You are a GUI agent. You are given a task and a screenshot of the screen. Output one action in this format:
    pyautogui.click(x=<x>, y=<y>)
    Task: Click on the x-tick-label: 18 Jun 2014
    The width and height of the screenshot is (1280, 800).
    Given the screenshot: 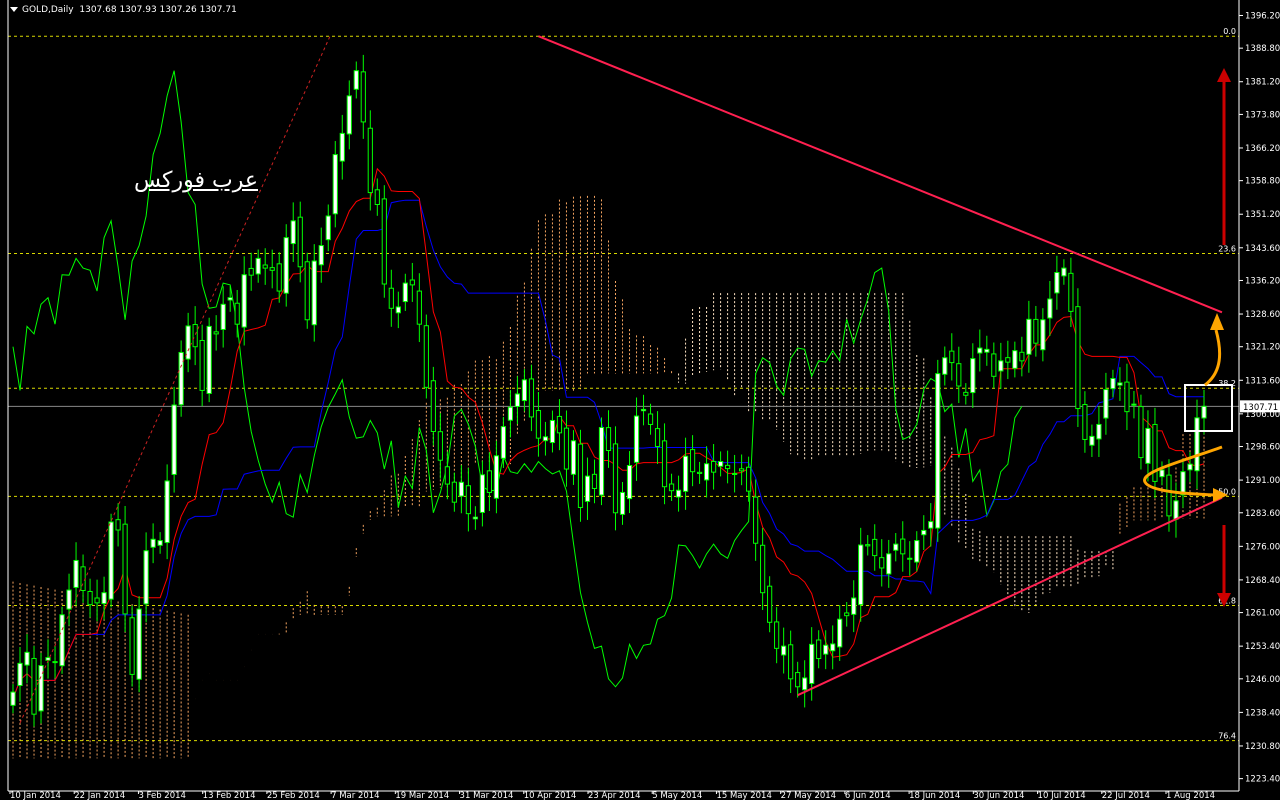 What is the action you would take?
    pyautogui.click(x=934, y=795)
    